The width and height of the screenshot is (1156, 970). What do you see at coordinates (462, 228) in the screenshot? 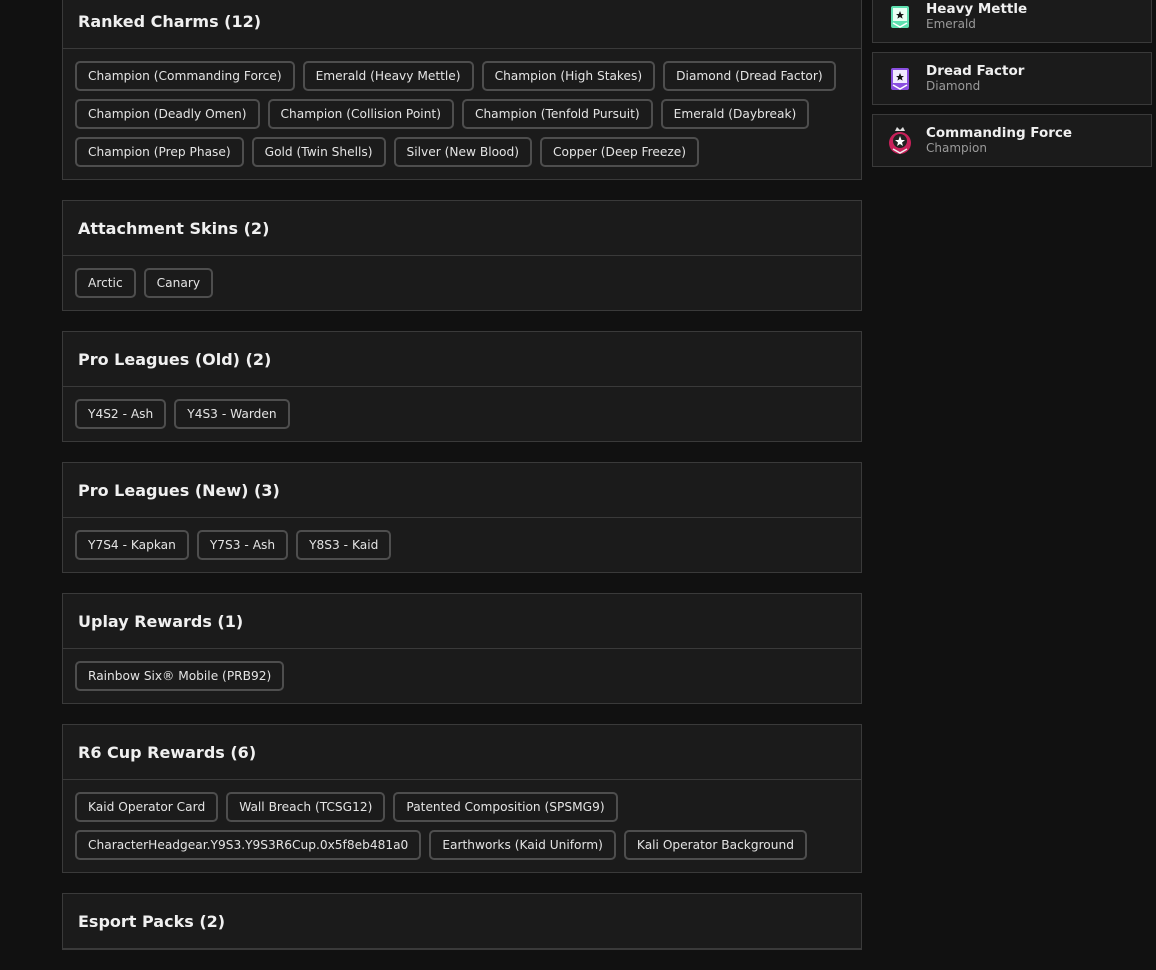
I see `section-header: Attachment Skins (2)` at bounding box center [462, 228].